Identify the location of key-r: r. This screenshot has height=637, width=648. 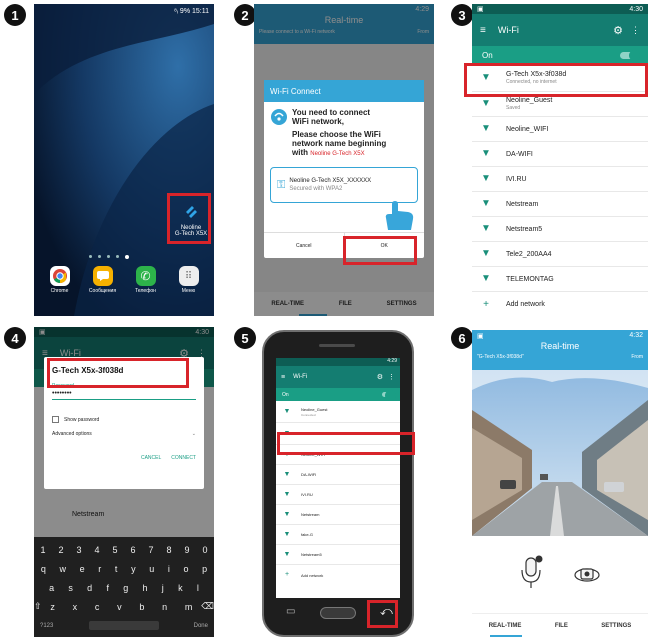
(99, 568).